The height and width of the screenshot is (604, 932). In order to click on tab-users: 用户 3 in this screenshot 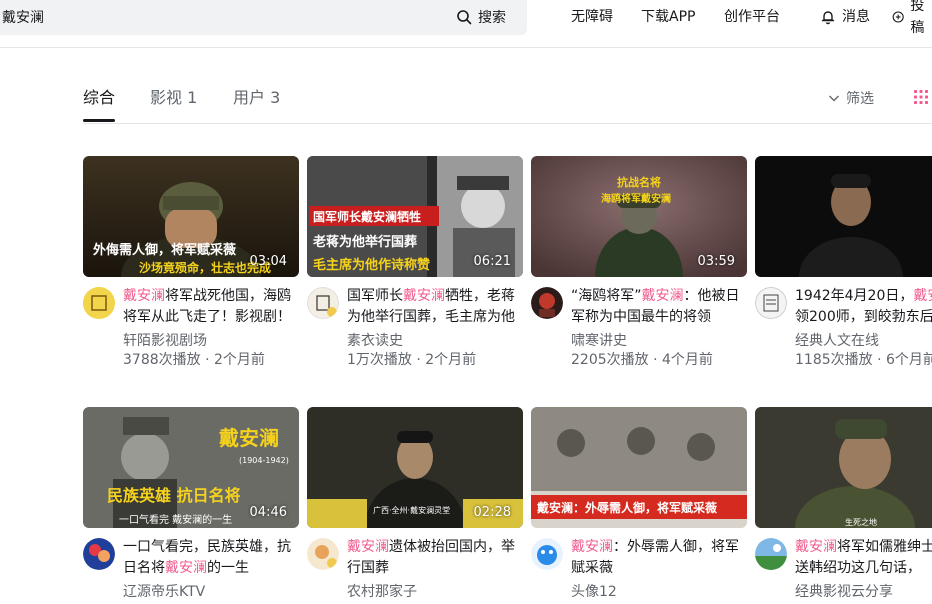, I will do `click(256, 98)`.